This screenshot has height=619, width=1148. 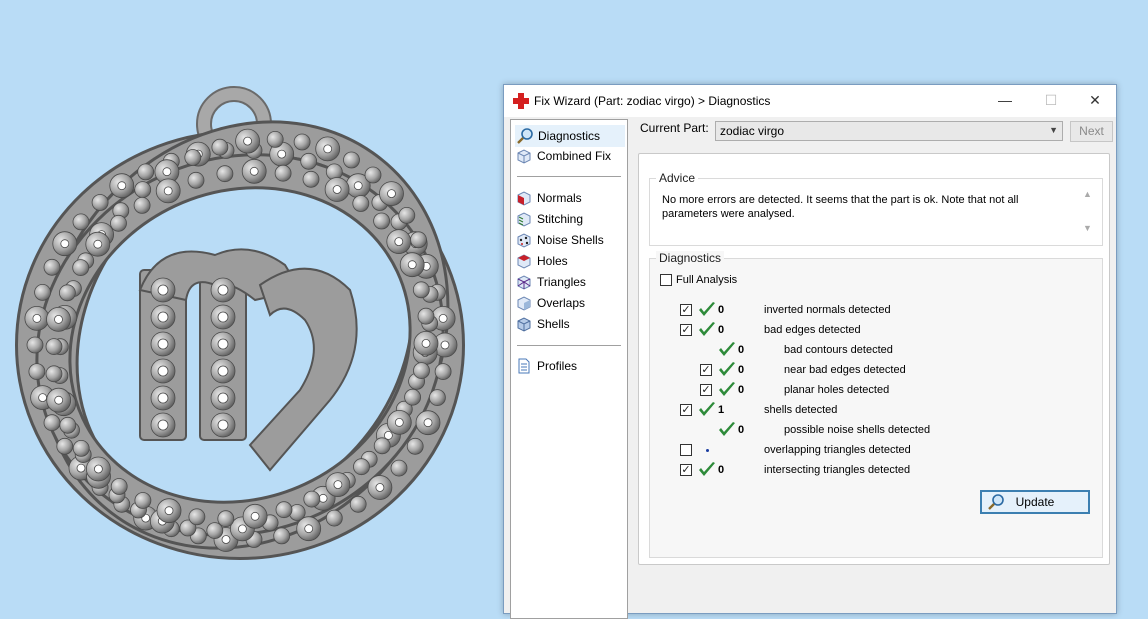 I want to click on close-button: ✕, so click(x=1095, y=100).